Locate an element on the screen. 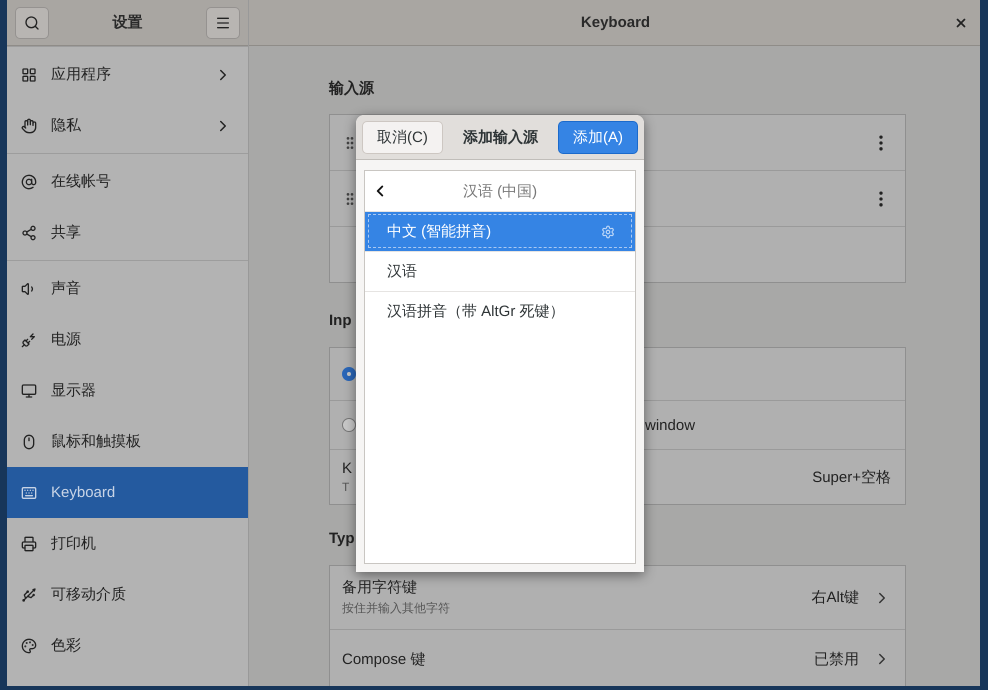 The width and height of the screenshot is (988, 690). sidebar-item: 可移动介质 is located at coordinates (127, 594).